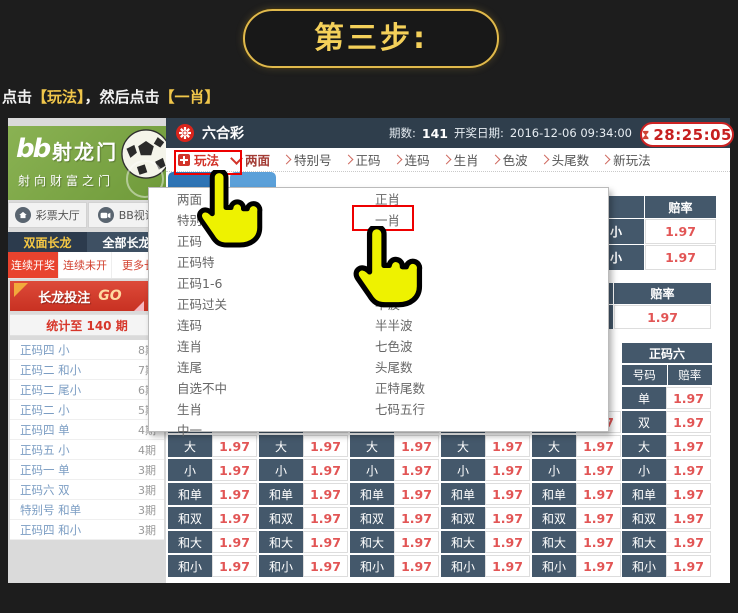 The width and height of the screenshot is (738, 613). Describe the element at coordinates (400, 409) in the screenshot. I see `menu-item: 七码五行` at that location.